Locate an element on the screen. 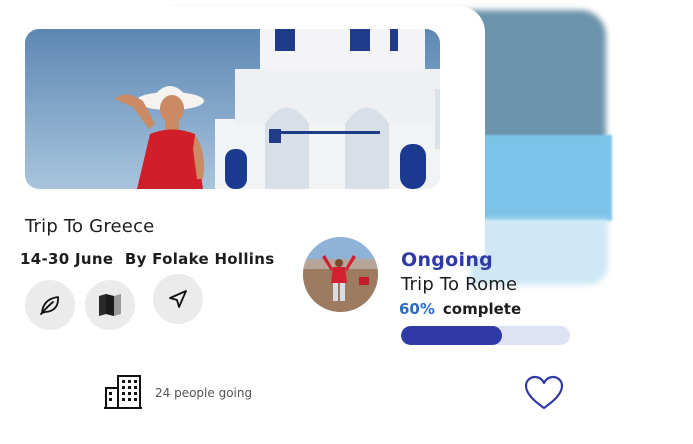 The height and width of the screenshot is (444, 693). heart-icon is located at coordinates (544, 392).